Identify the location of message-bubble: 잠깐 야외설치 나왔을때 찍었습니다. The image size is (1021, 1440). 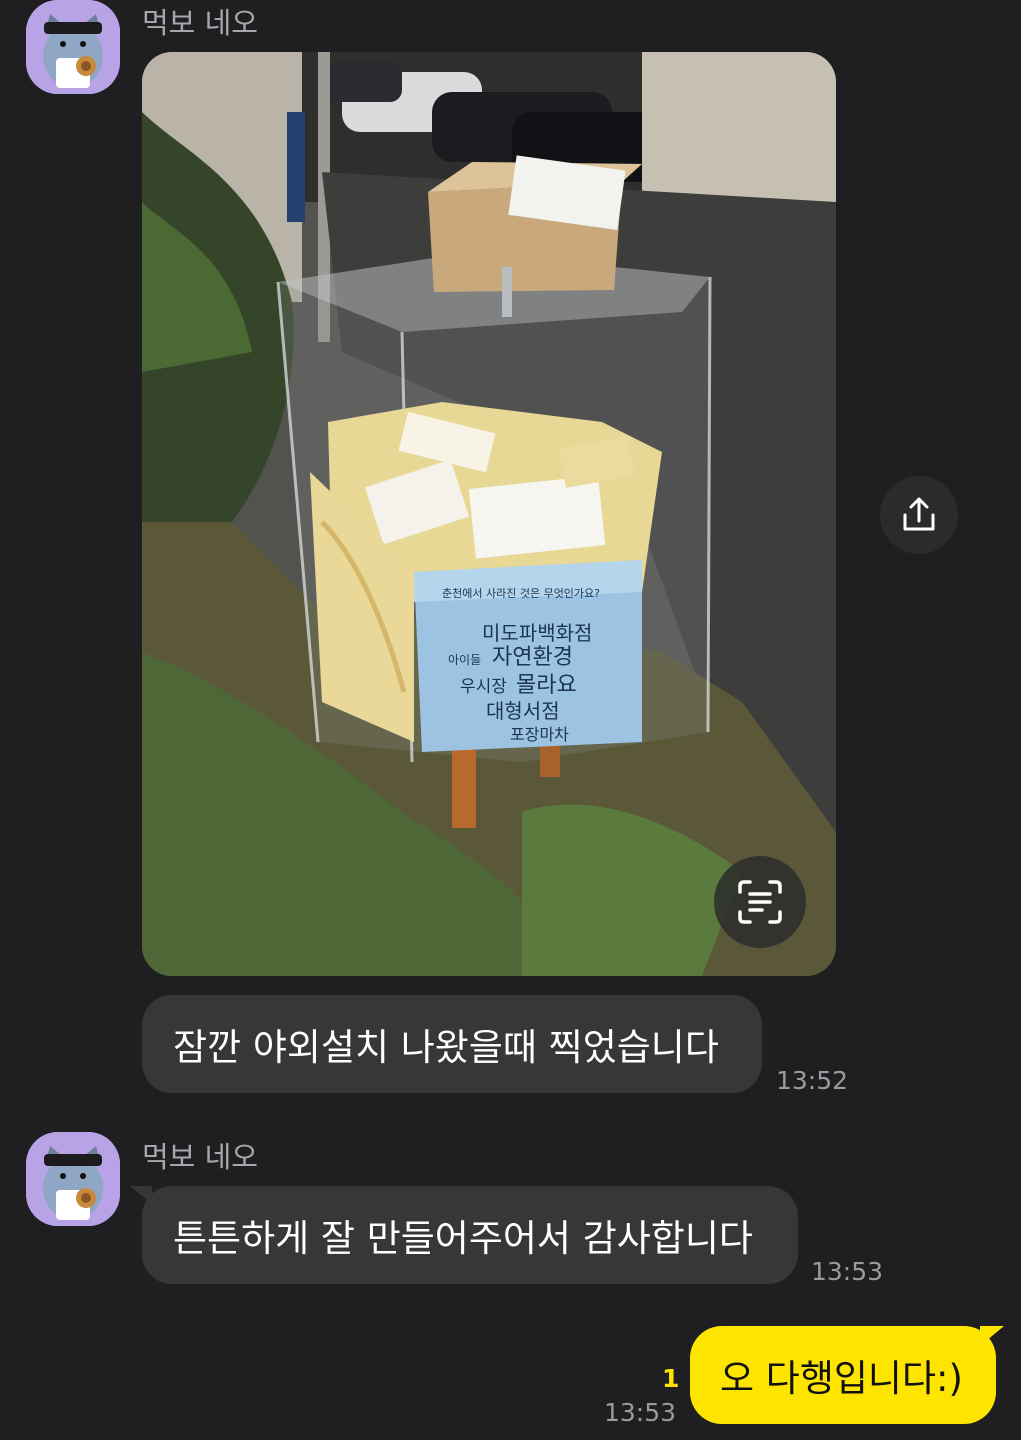
(452, 1044).